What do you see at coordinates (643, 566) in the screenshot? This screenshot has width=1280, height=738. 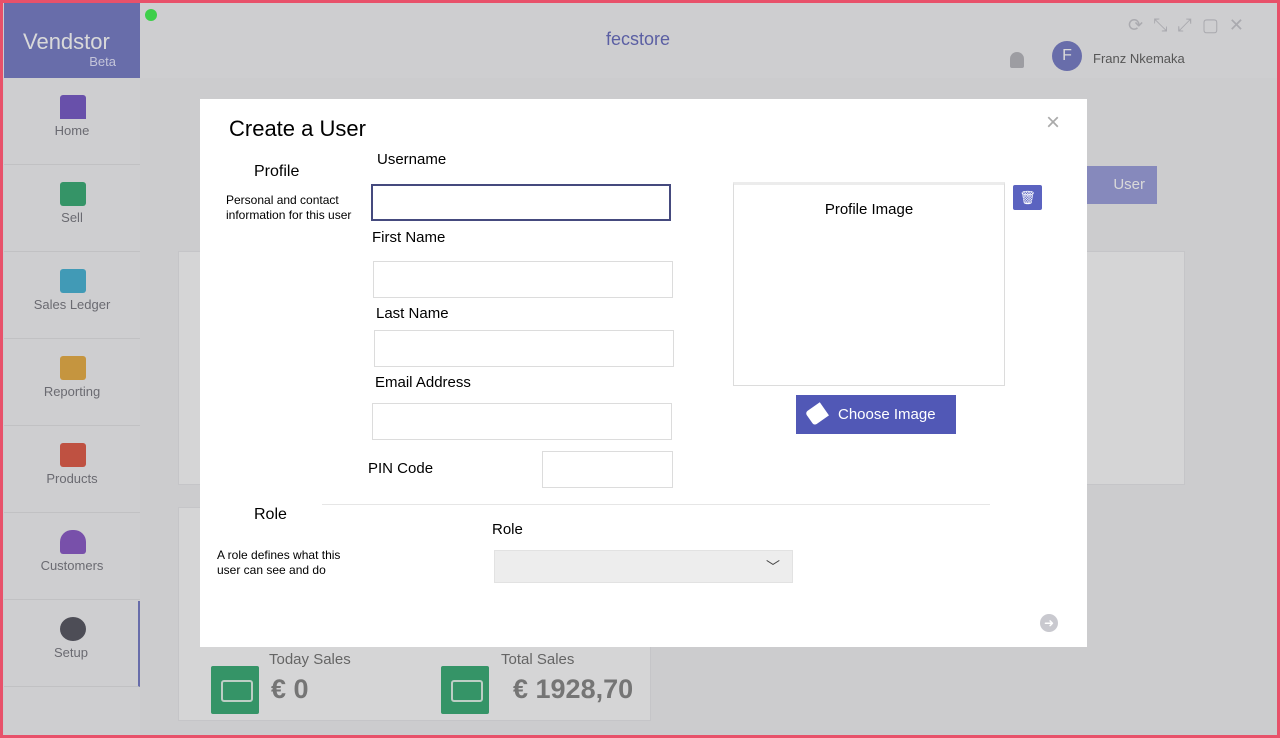 I see `role-select: ﹀` at bounding box center [643, 566].